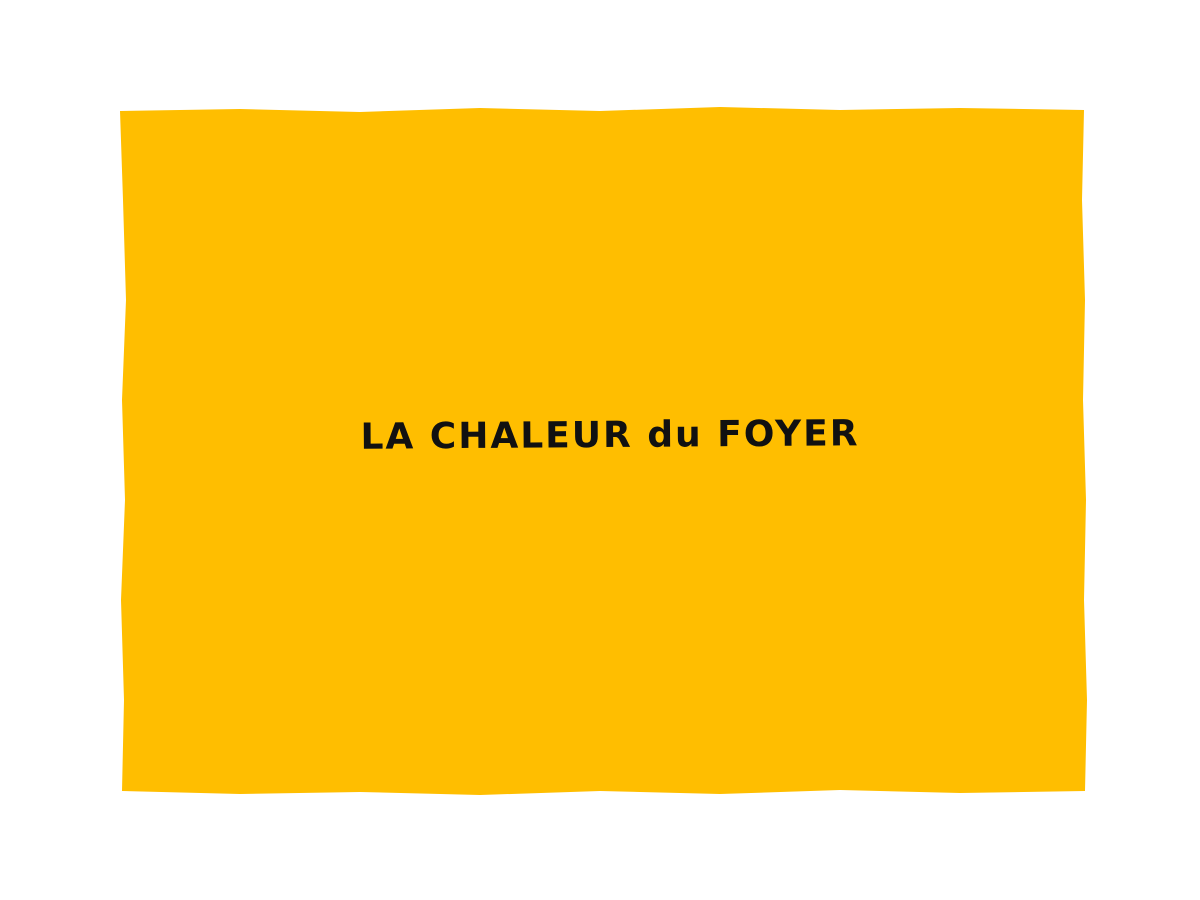 This screenshot has height=900, width=1200. Describe the element at coordinates (610, 435) in the screenshot. I see `title-text: LA CHALEUR du FOYER` at that location.